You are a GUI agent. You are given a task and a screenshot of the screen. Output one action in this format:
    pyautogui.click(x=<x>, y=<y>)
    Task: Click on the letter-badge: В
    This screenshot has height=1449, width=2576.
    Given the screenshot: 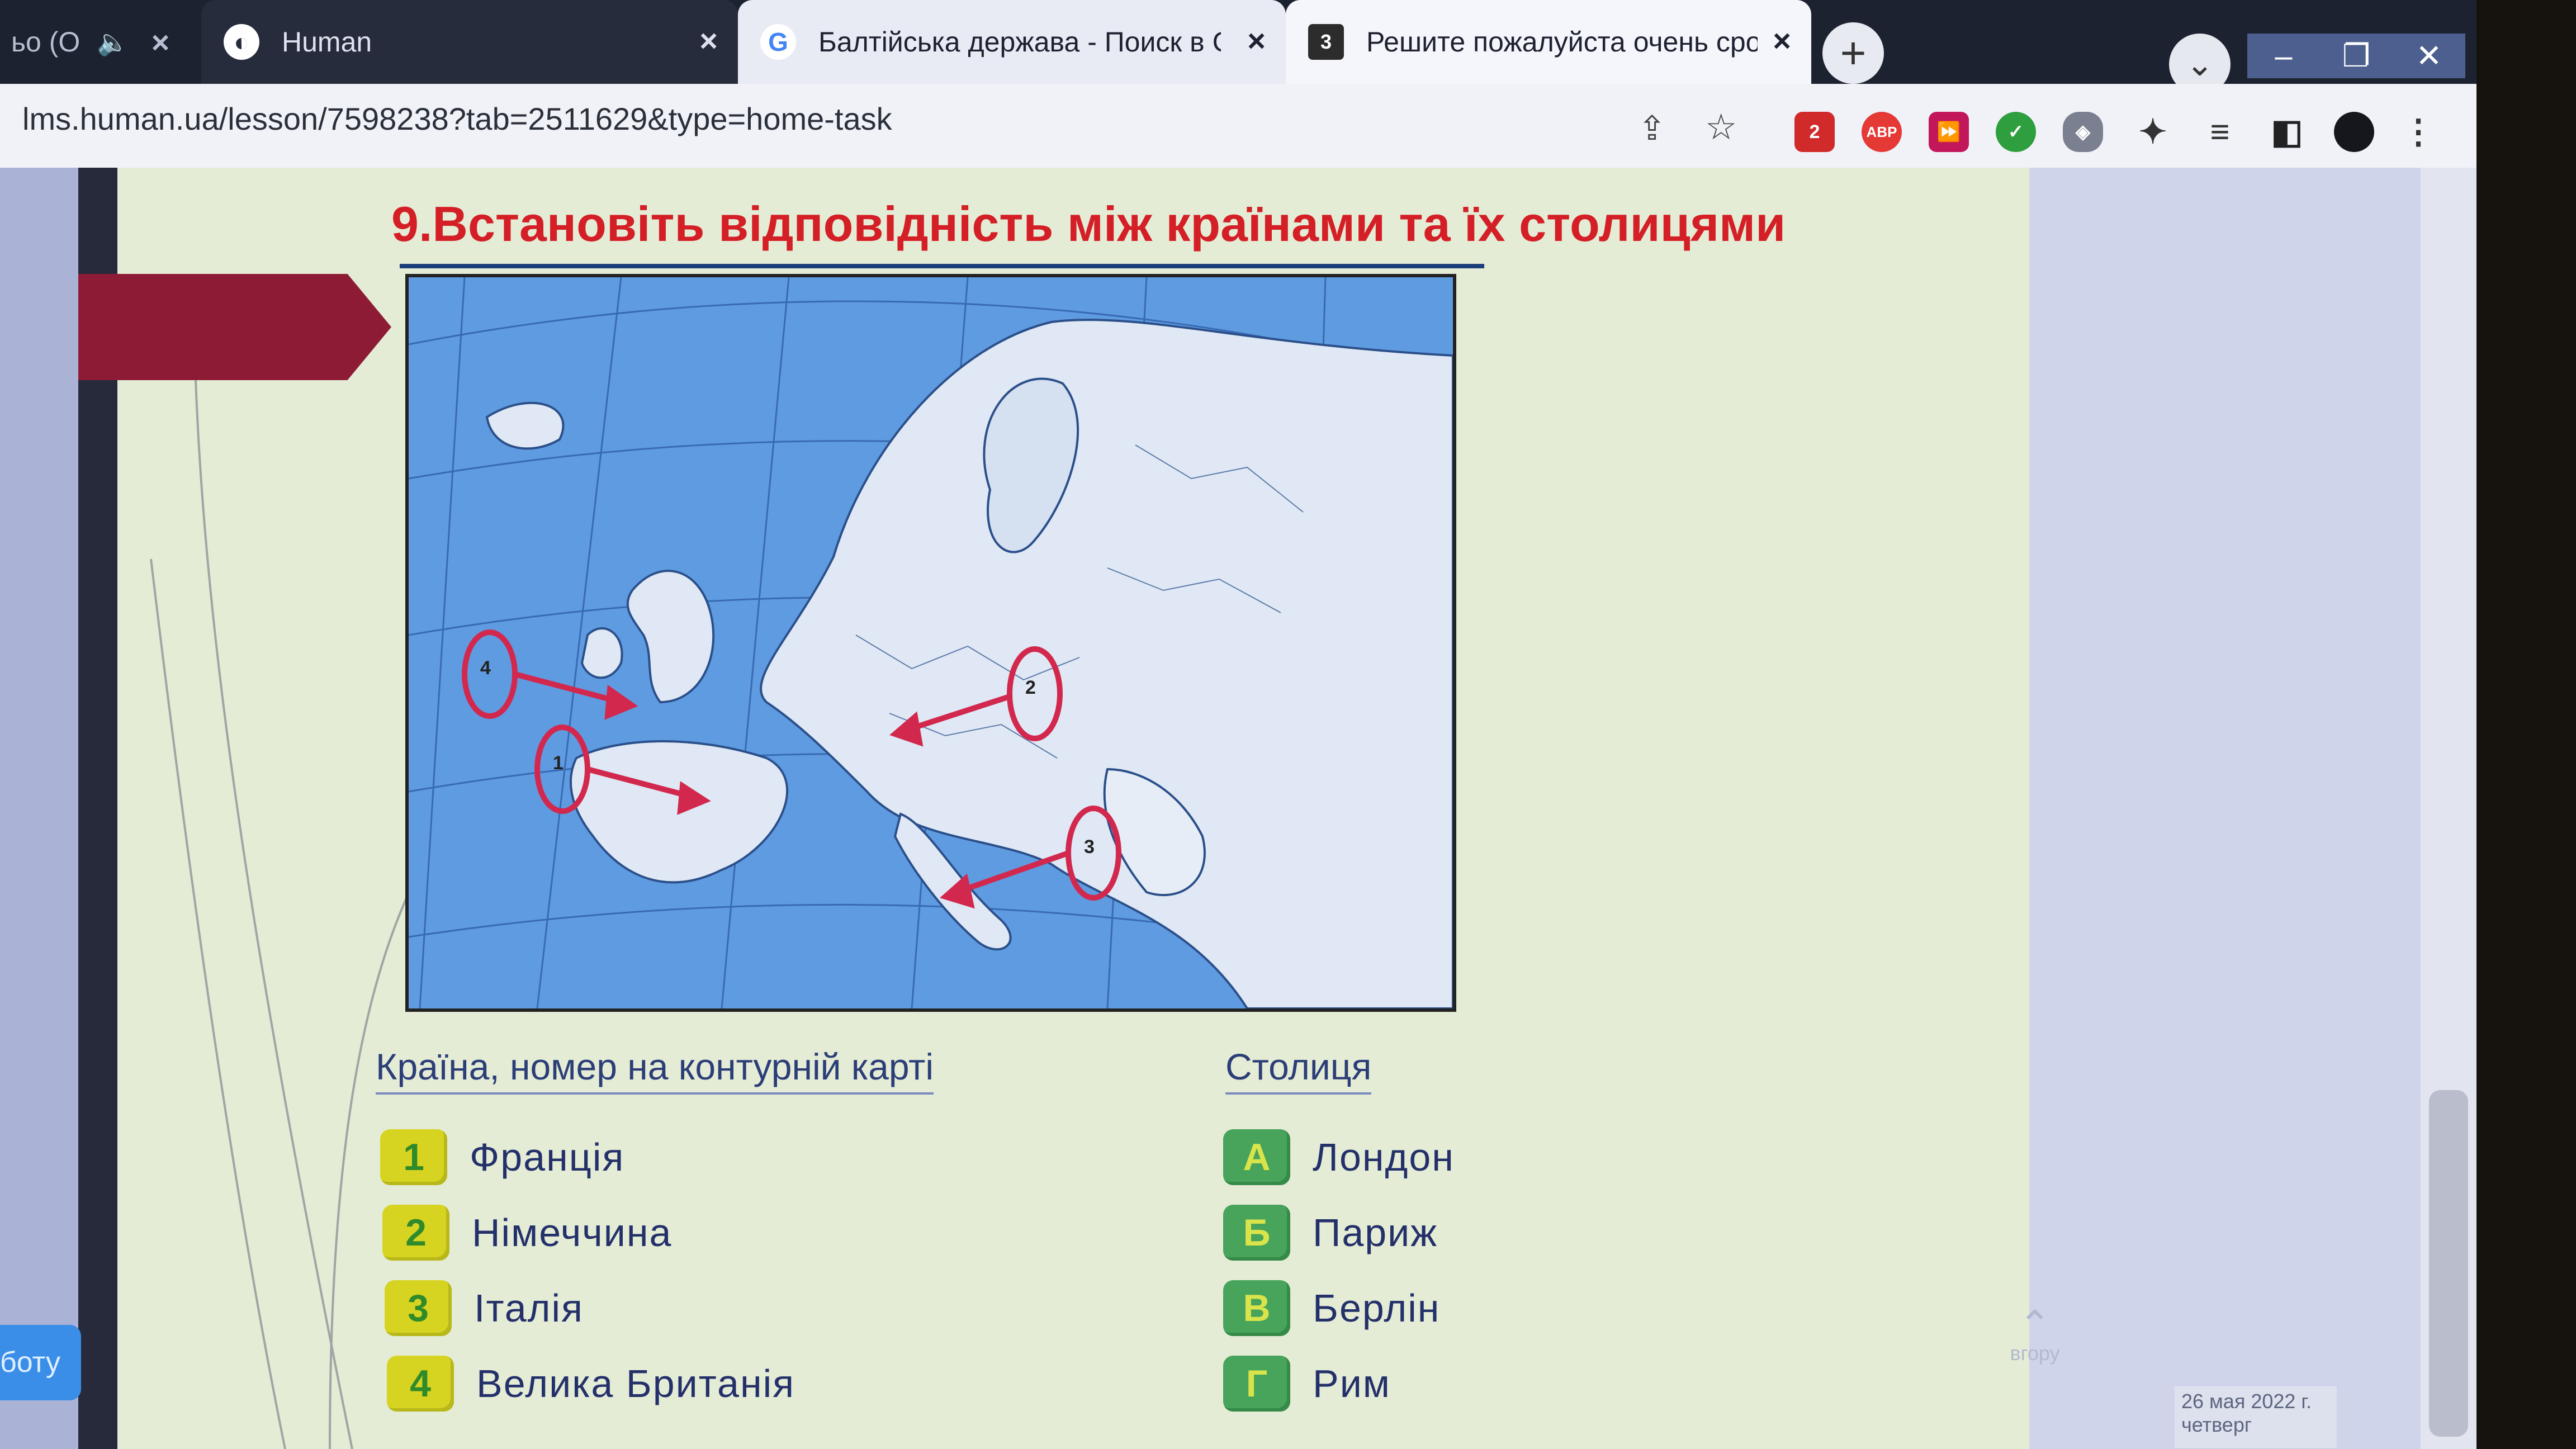 What is the action you would take?
    pyautogui.click(x=1256, y=1308)
    